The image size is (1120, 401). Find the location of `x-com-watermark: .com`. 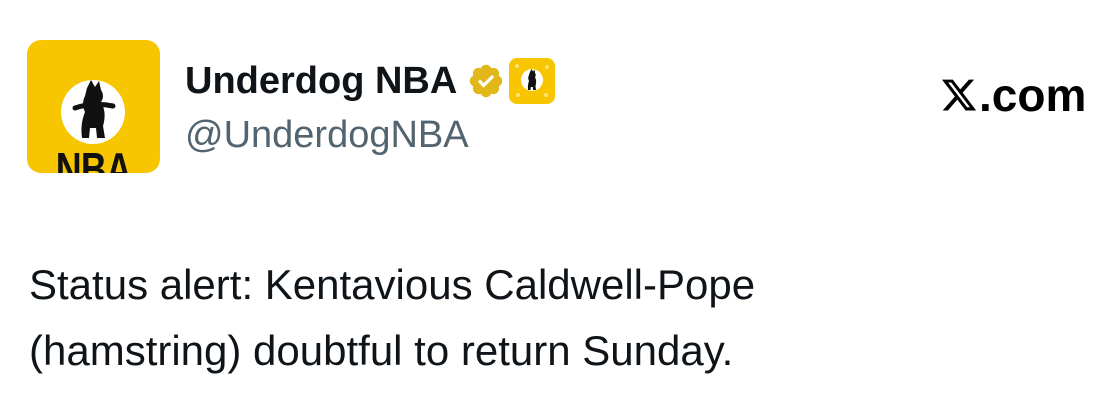

x-com-watermark: .com is located at coordinates (1013, 95).